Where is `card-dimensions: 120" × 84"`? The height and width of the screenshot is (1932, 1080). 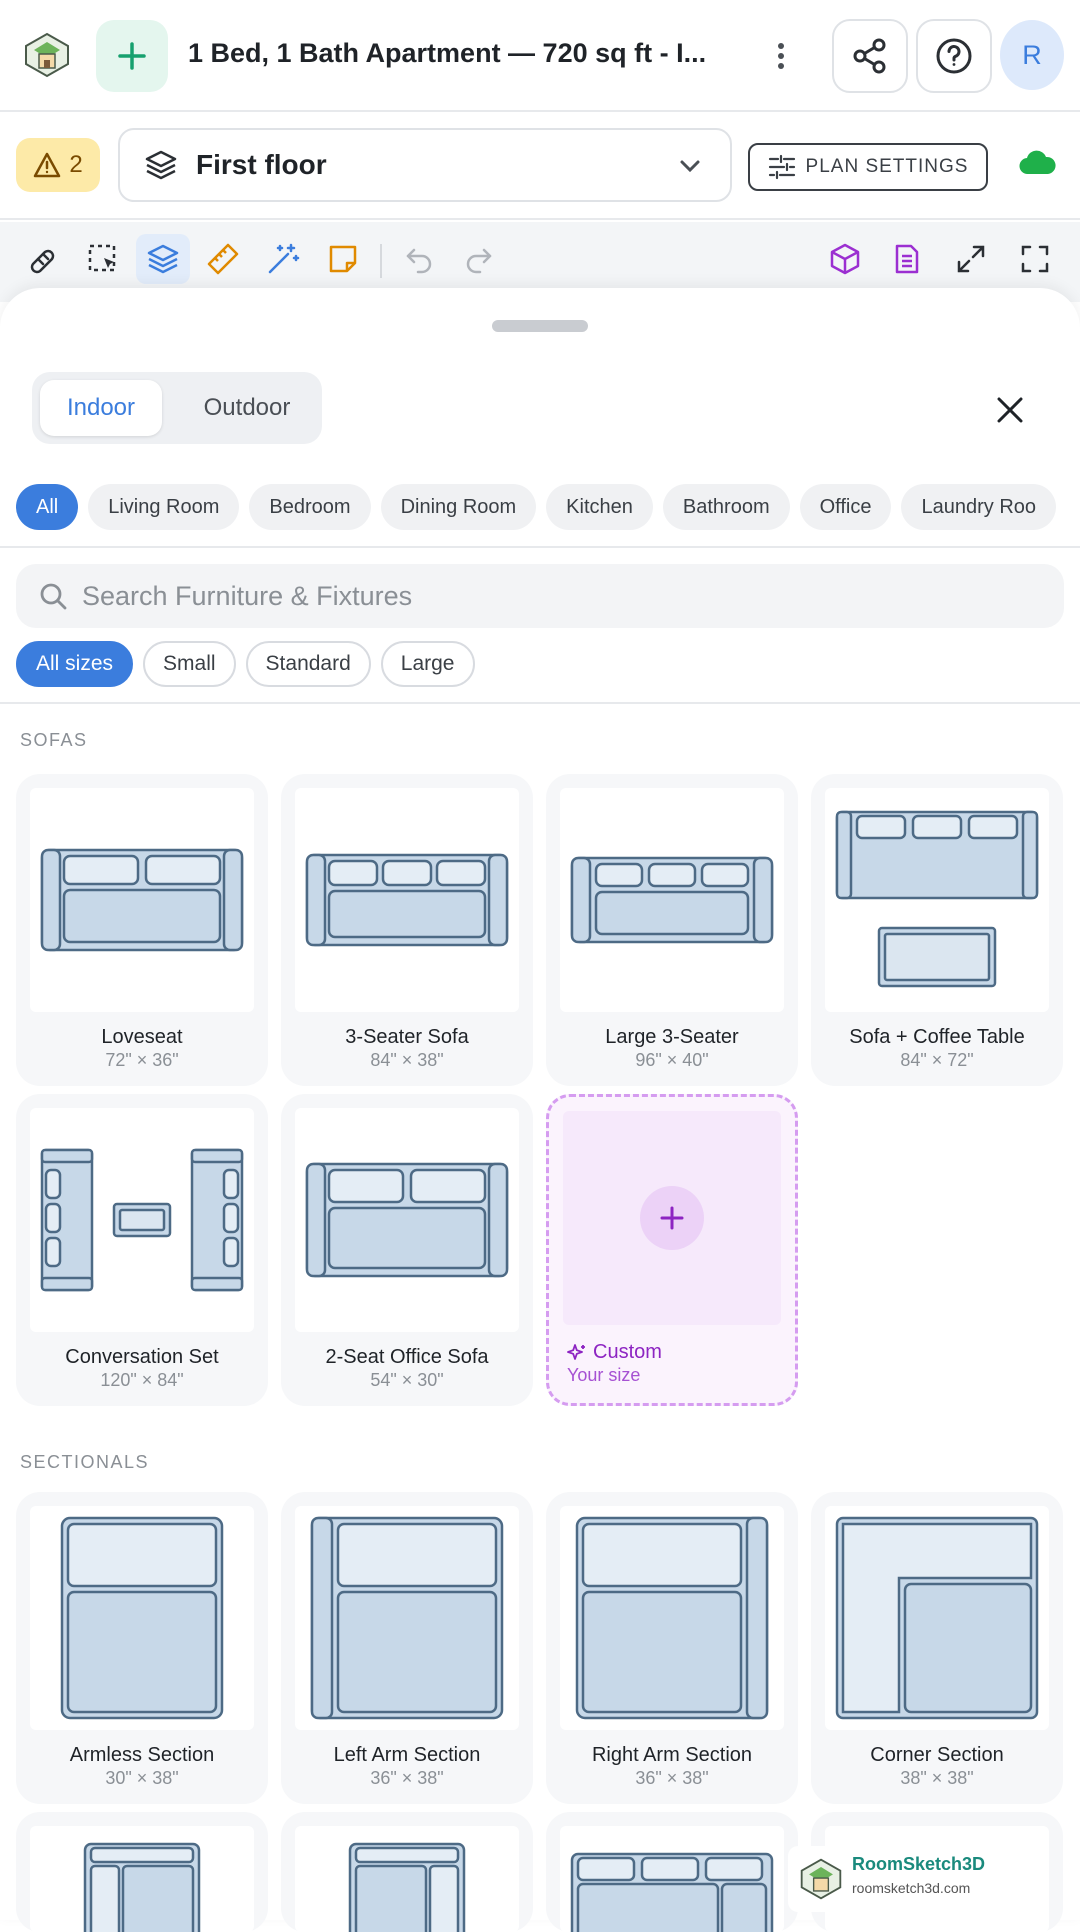
card-dimensions: 120" × 84" is located at coordinates (142, 1380).